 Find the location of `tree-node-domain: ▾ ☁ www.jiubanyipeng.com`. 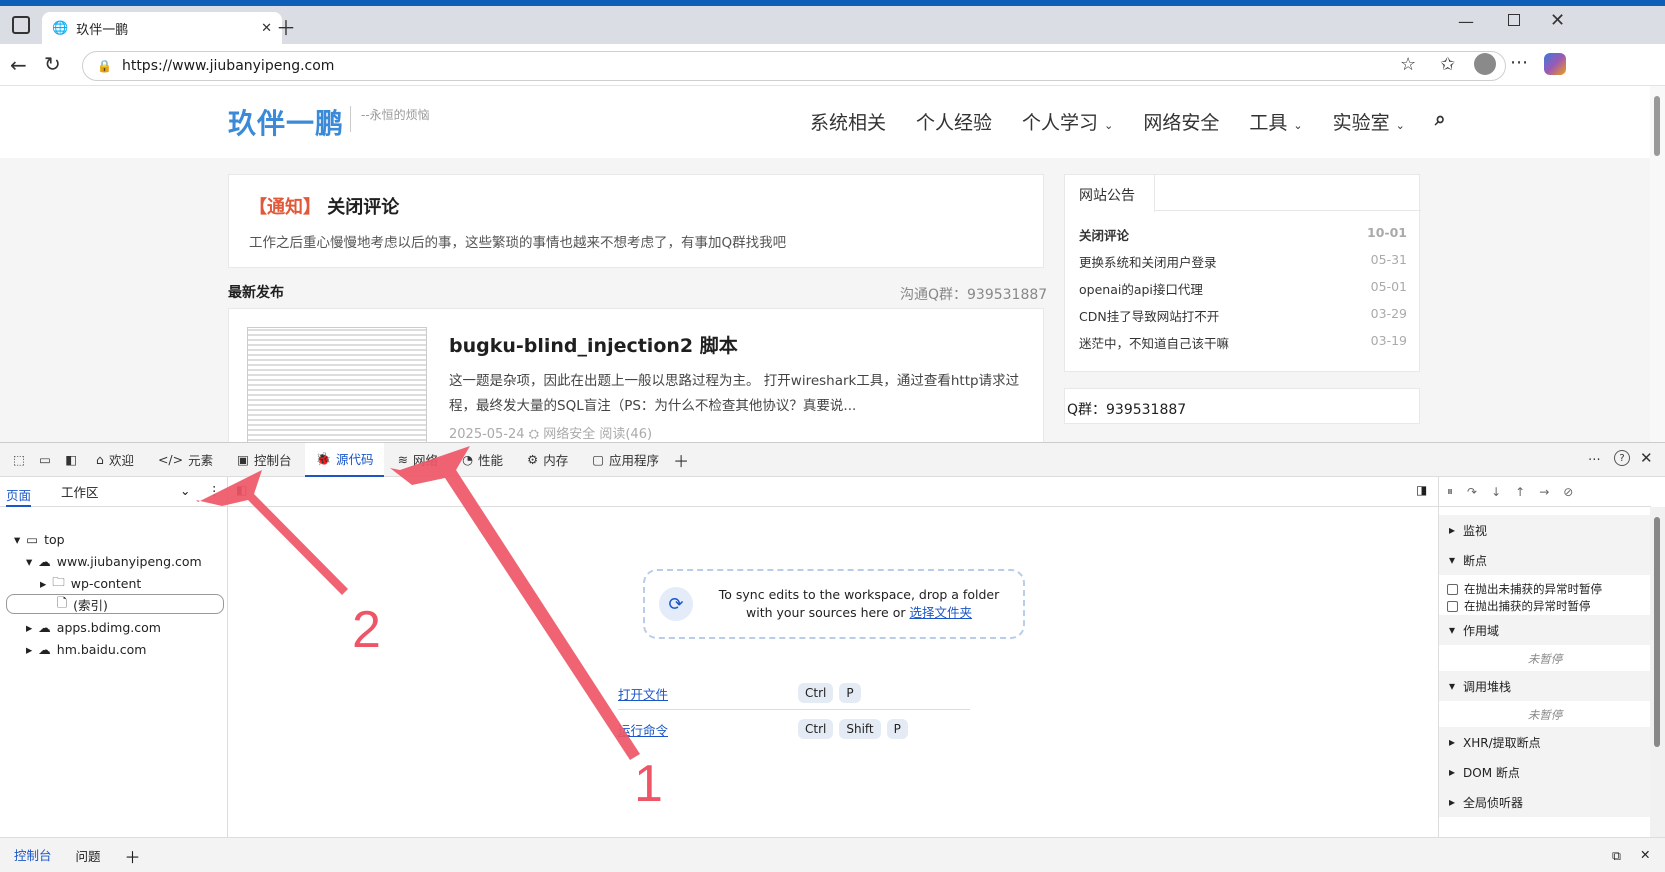

tree-node-domain: ▾ ☁ www.jiubanyipeng.com is located at coordinates (114, 561).